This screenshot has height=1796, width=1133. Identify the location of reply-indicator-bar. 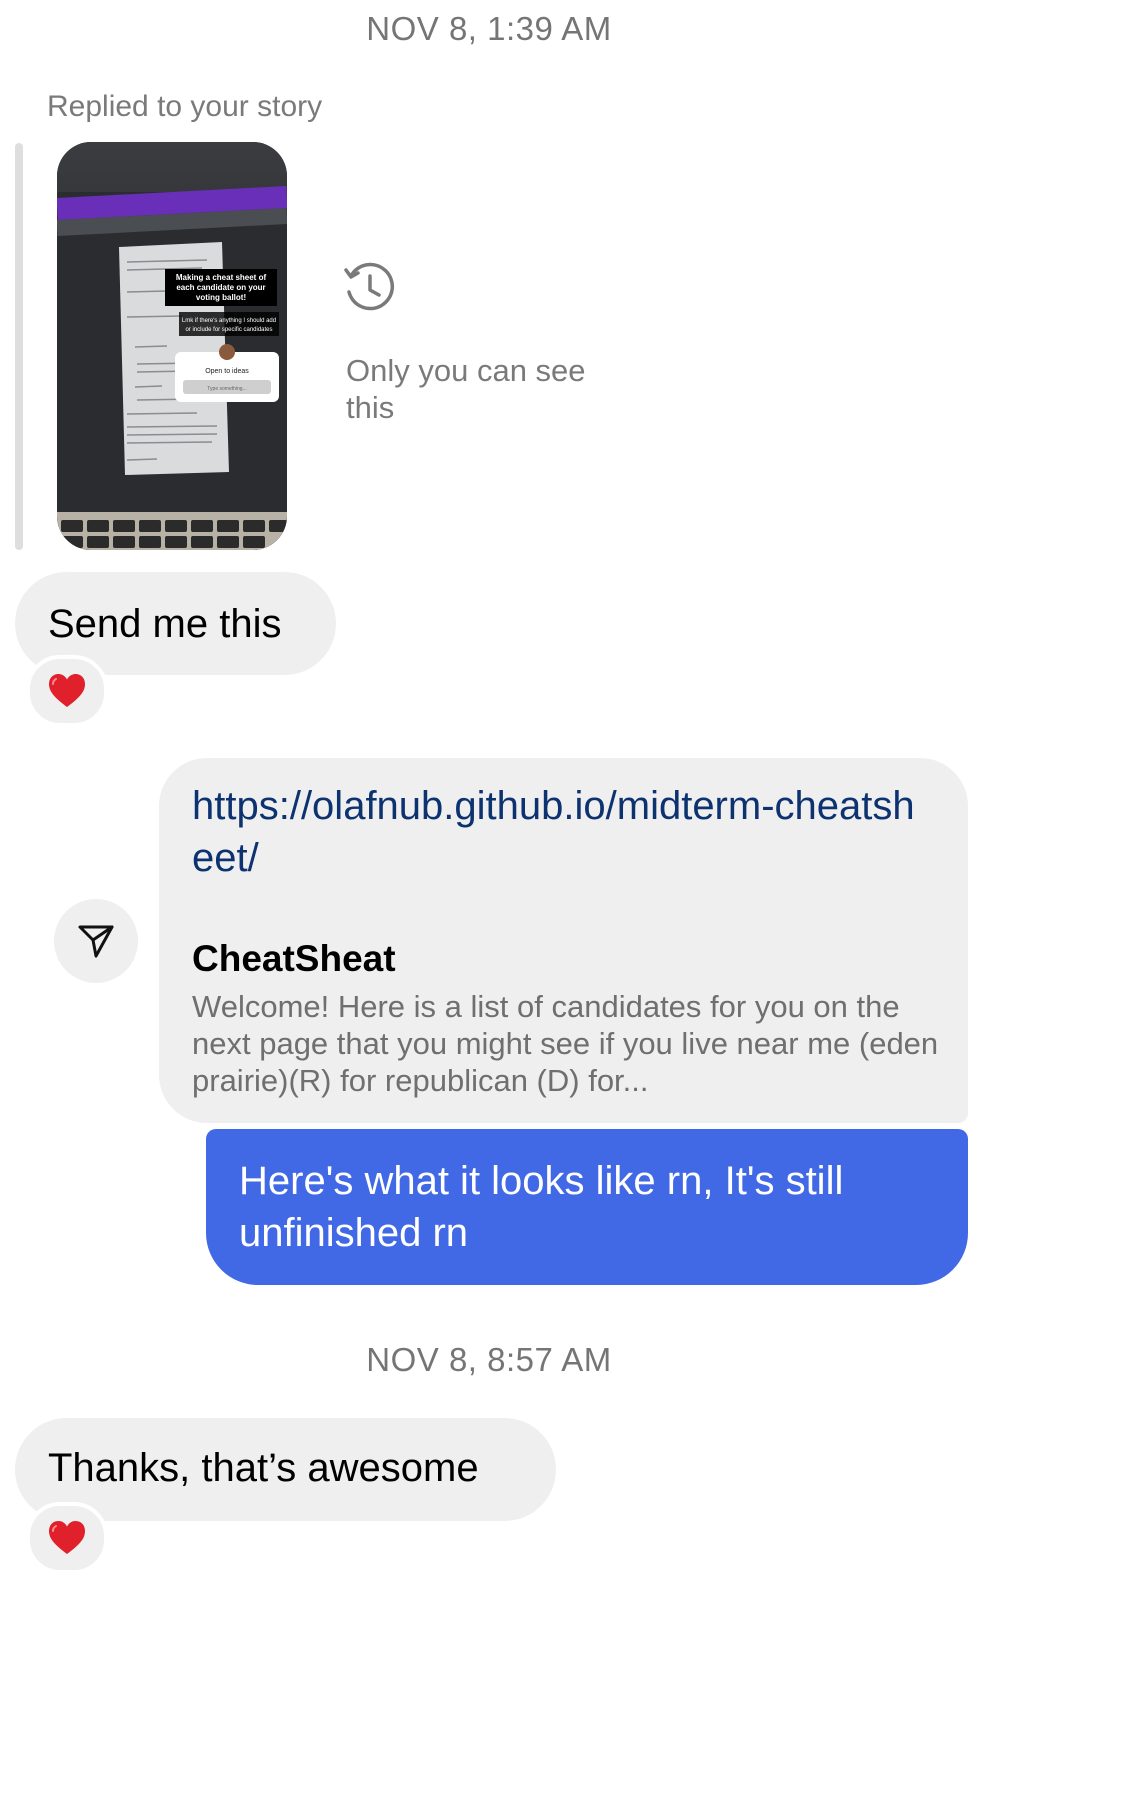
(19, 346).